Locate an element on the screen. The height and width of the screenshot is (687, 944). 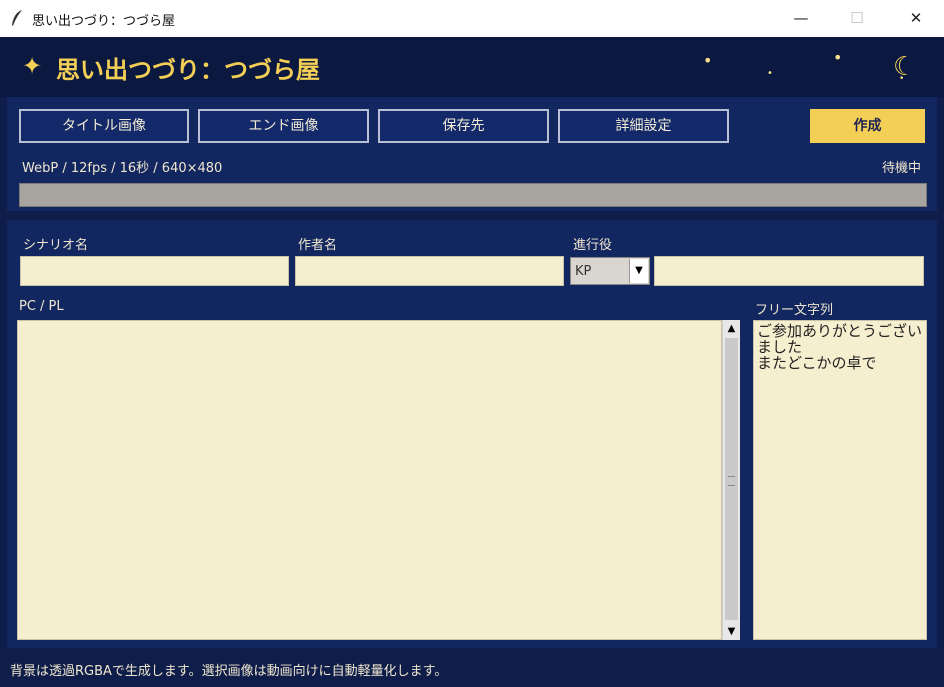
moon-icon: ☾ is located at coordinates (905, 67).